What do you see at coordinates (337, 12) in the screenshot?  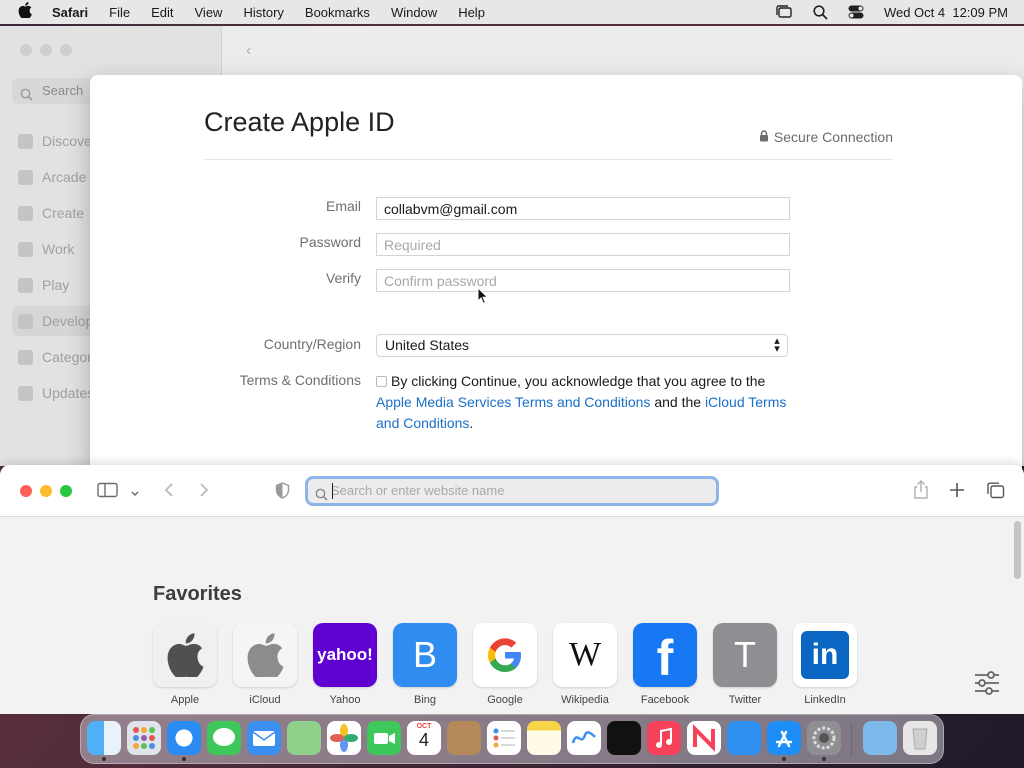 I see `menu-bookmarks: Bookmarks` at bounding box center [337, 12].